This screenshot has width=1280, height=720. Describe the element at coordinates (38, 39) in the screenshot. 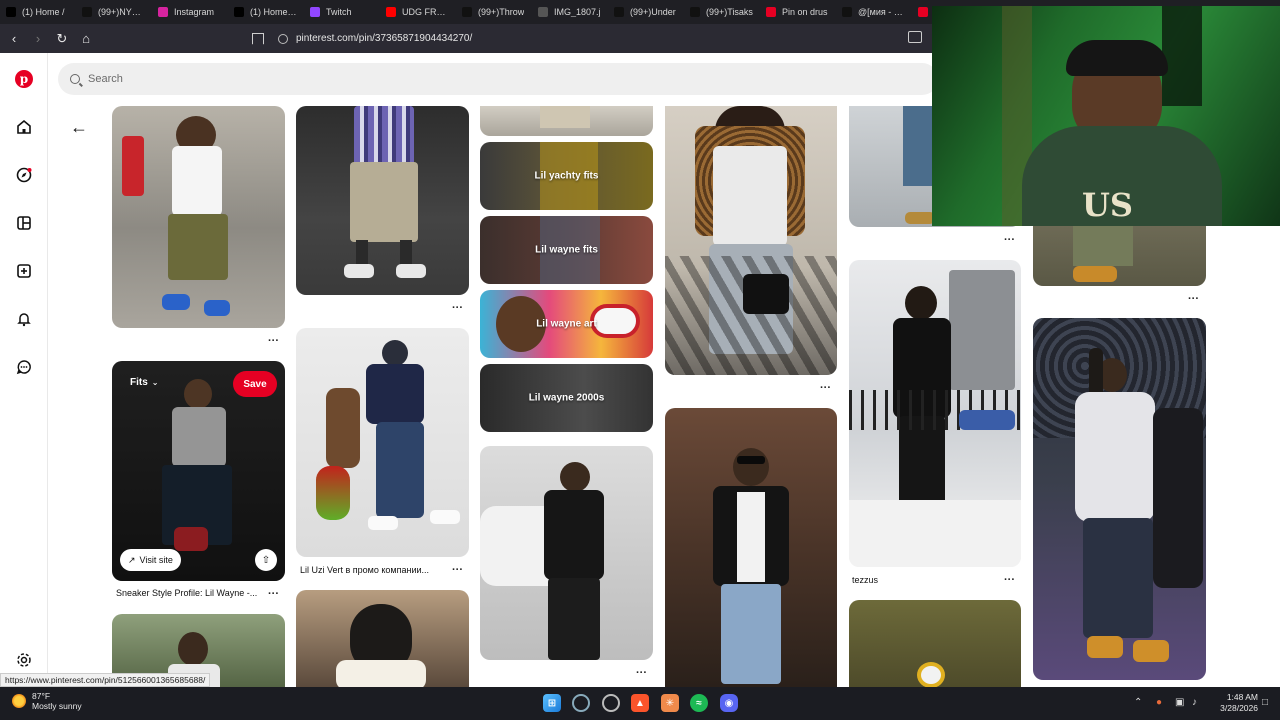

I see `forward-nav-icon: ›` at that location.